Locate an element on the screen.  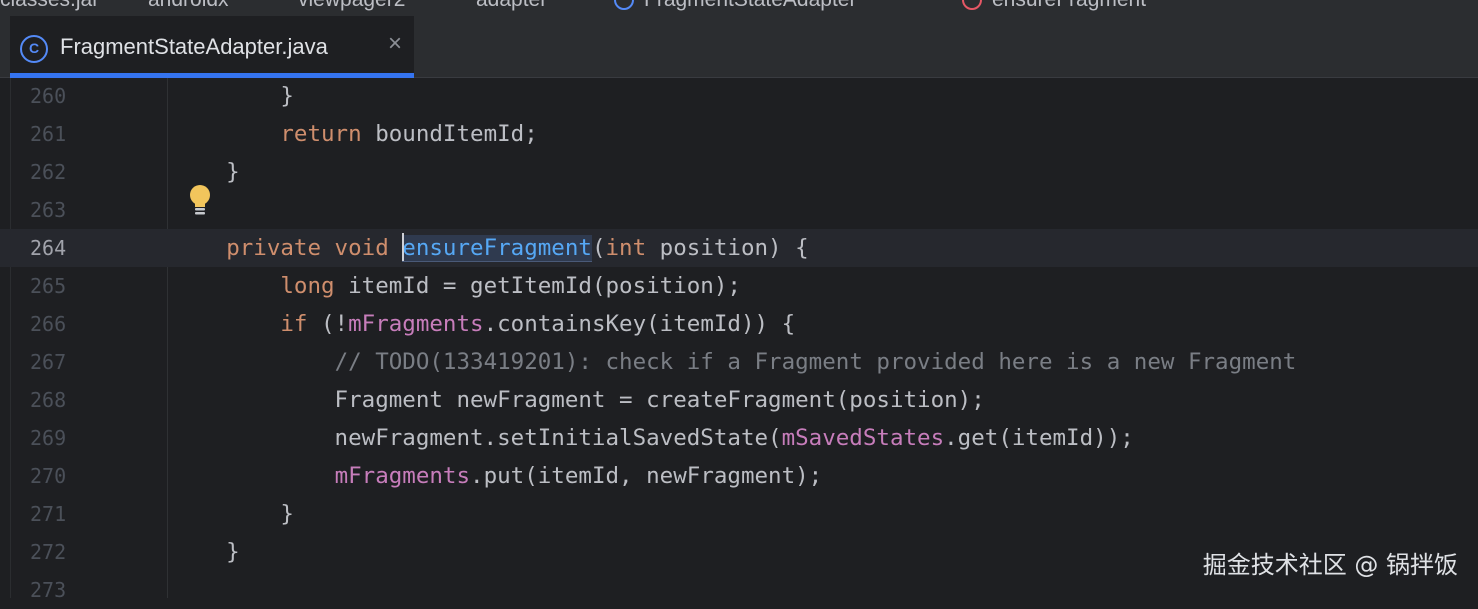
method-icon is located at coordinates (972, 5).